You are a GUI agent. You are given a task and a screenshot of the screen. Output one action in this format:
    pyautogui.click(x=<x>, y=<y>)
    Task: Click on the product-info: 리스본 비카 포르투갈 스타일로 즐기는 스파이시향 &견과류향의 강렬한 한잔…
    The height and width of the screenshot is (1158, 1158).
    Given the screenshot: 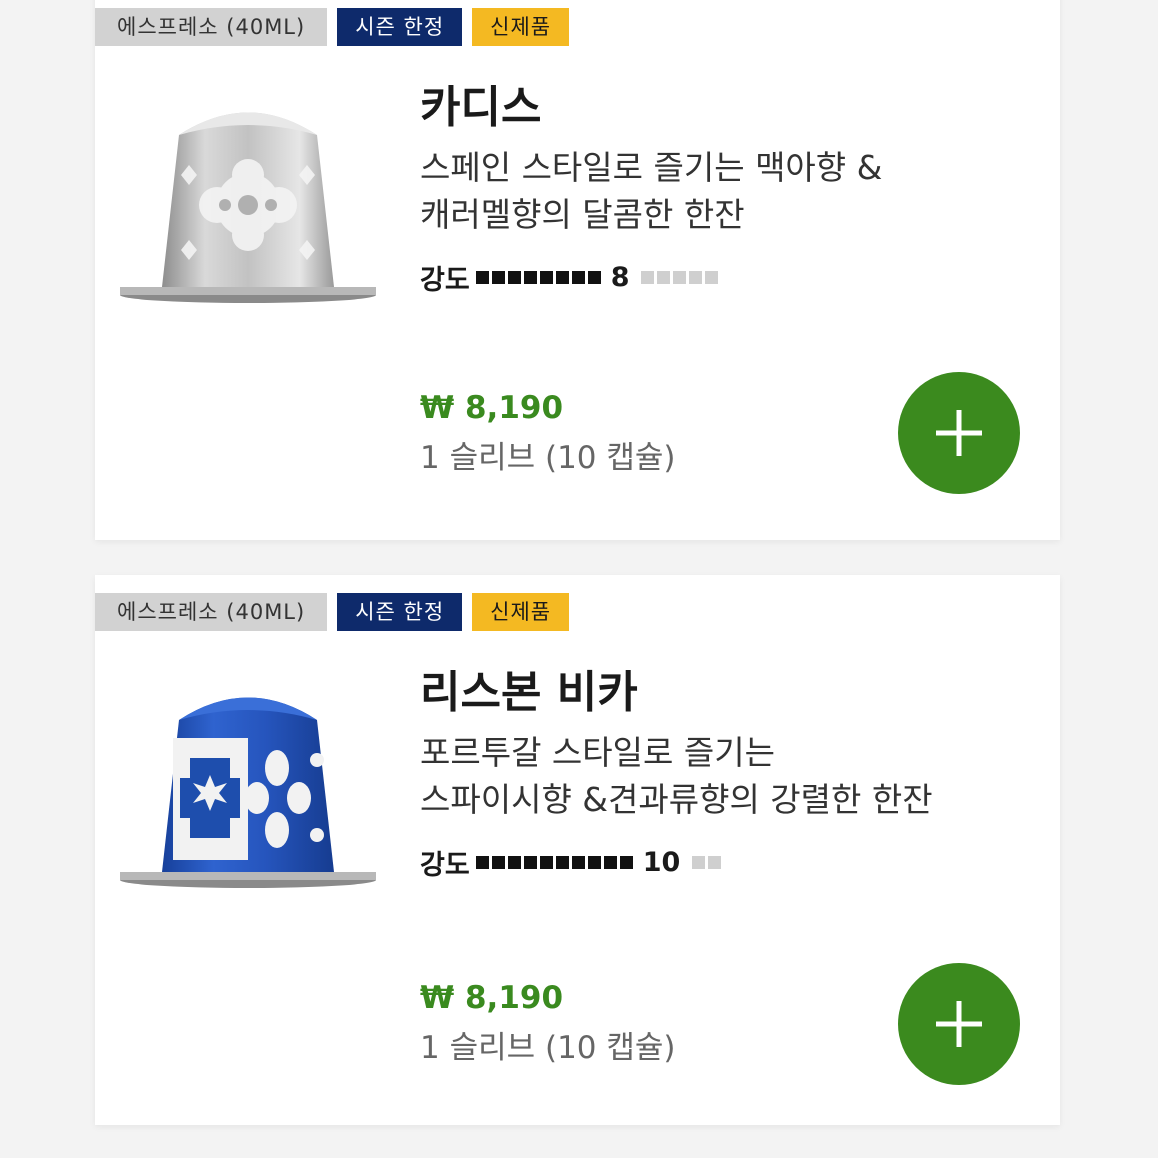 What is the action you would take?
    pyautogui.click(x=730, y=773)
    